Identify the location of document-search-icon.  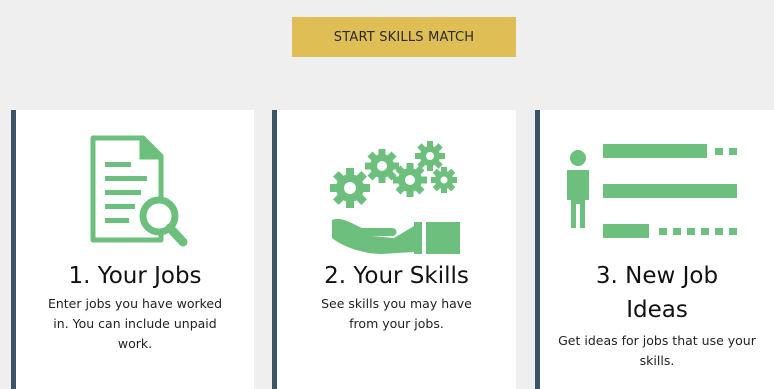
(135, 195).